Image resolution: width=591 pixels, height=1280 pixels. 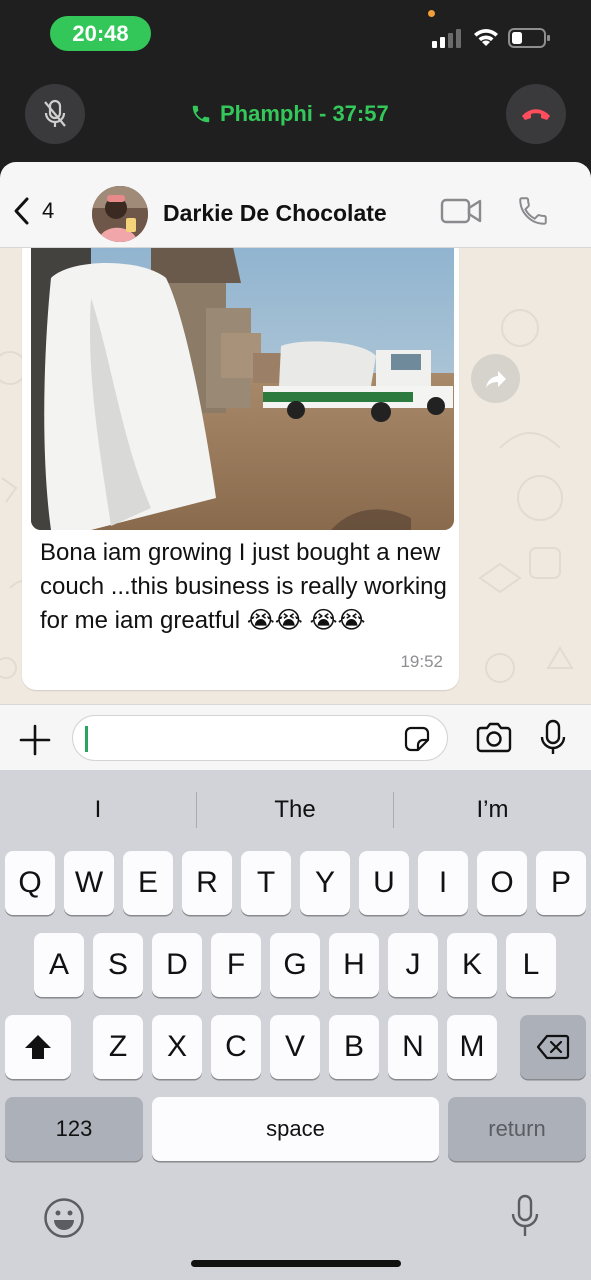 I want to click on shift-icon, so click(x=38, y=1047).